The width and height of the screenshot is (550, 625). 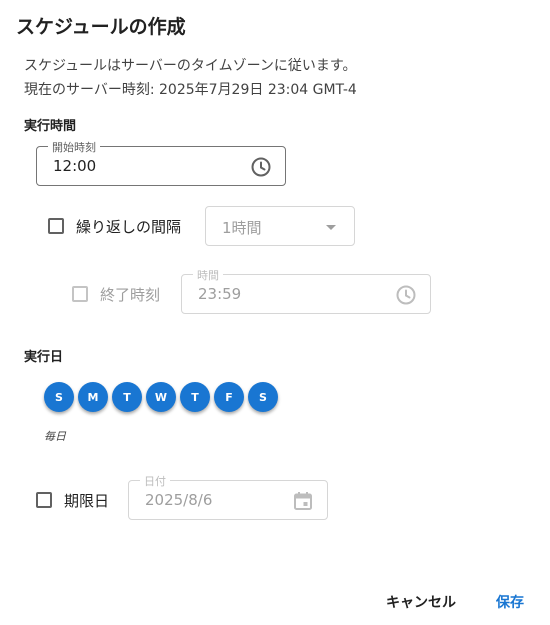 I want to click on deadline-checkbox, so click(x=44, y=500).